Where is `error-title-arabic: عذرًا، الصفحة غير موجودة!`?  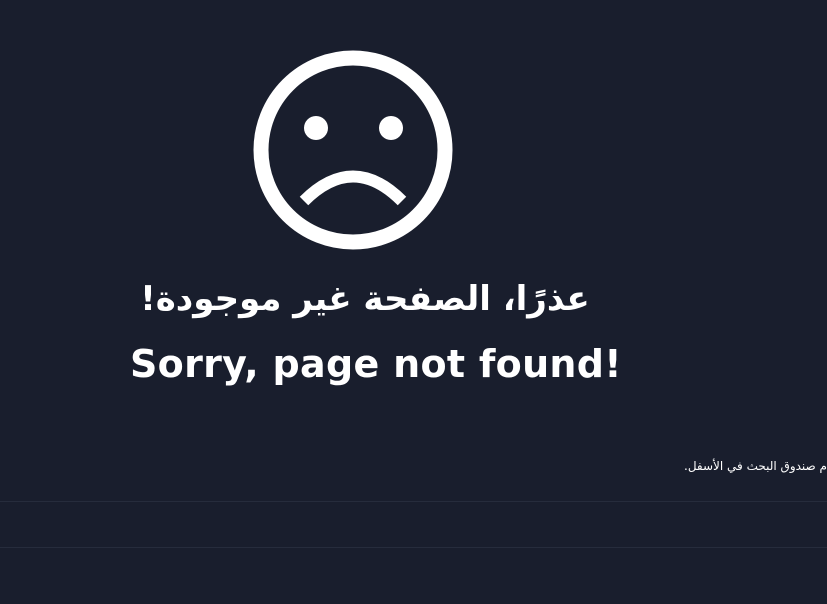 error-title-arabic: عذرًا، الصفحة غير موجودة! is located at coordinates (365, 299).